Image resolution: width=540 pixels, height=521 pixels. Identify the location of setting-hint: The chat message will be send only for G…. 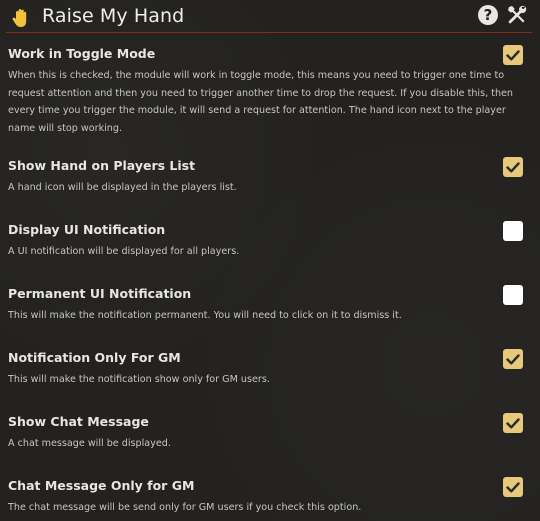
(185, 507).